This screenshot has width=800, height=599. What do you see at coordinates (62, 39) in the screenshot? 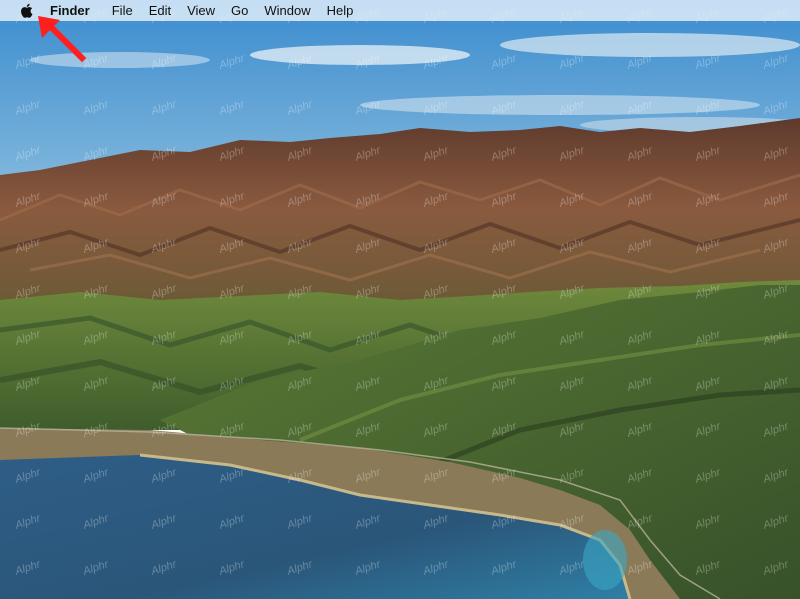
I see `arrow-icon` at bounding box center [62, 39].